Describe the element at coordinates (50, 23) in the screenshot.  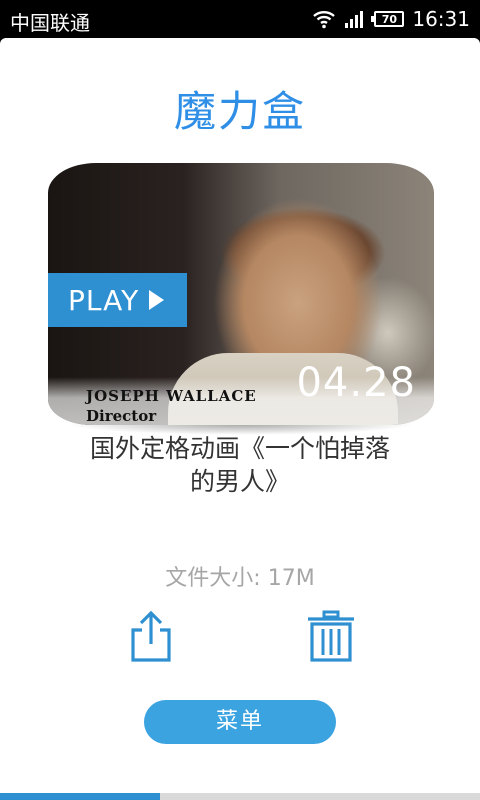
I see `carrier-label: 中国联通` at that location.